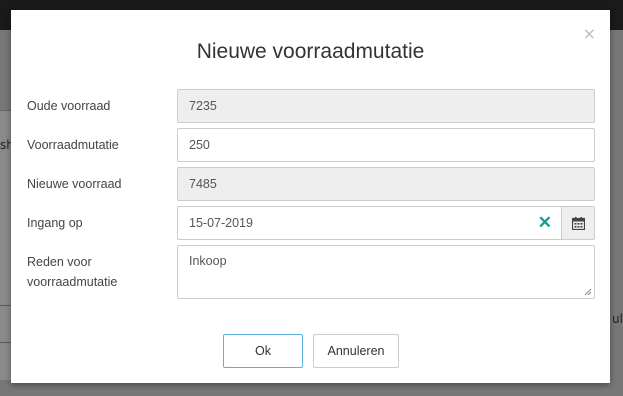 The image size is (623, 396). What do you see at coordinates (369, 223) in the screenshot?
I see `start-date-input: 15-07-2019 ✕` at bounding box center [369, 223].